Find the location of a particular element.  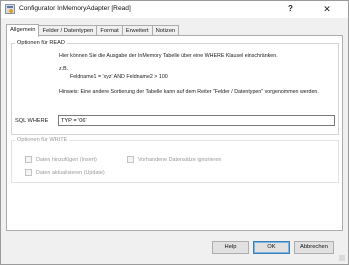

example-label: z.B. is located at coordinates (64, 69).